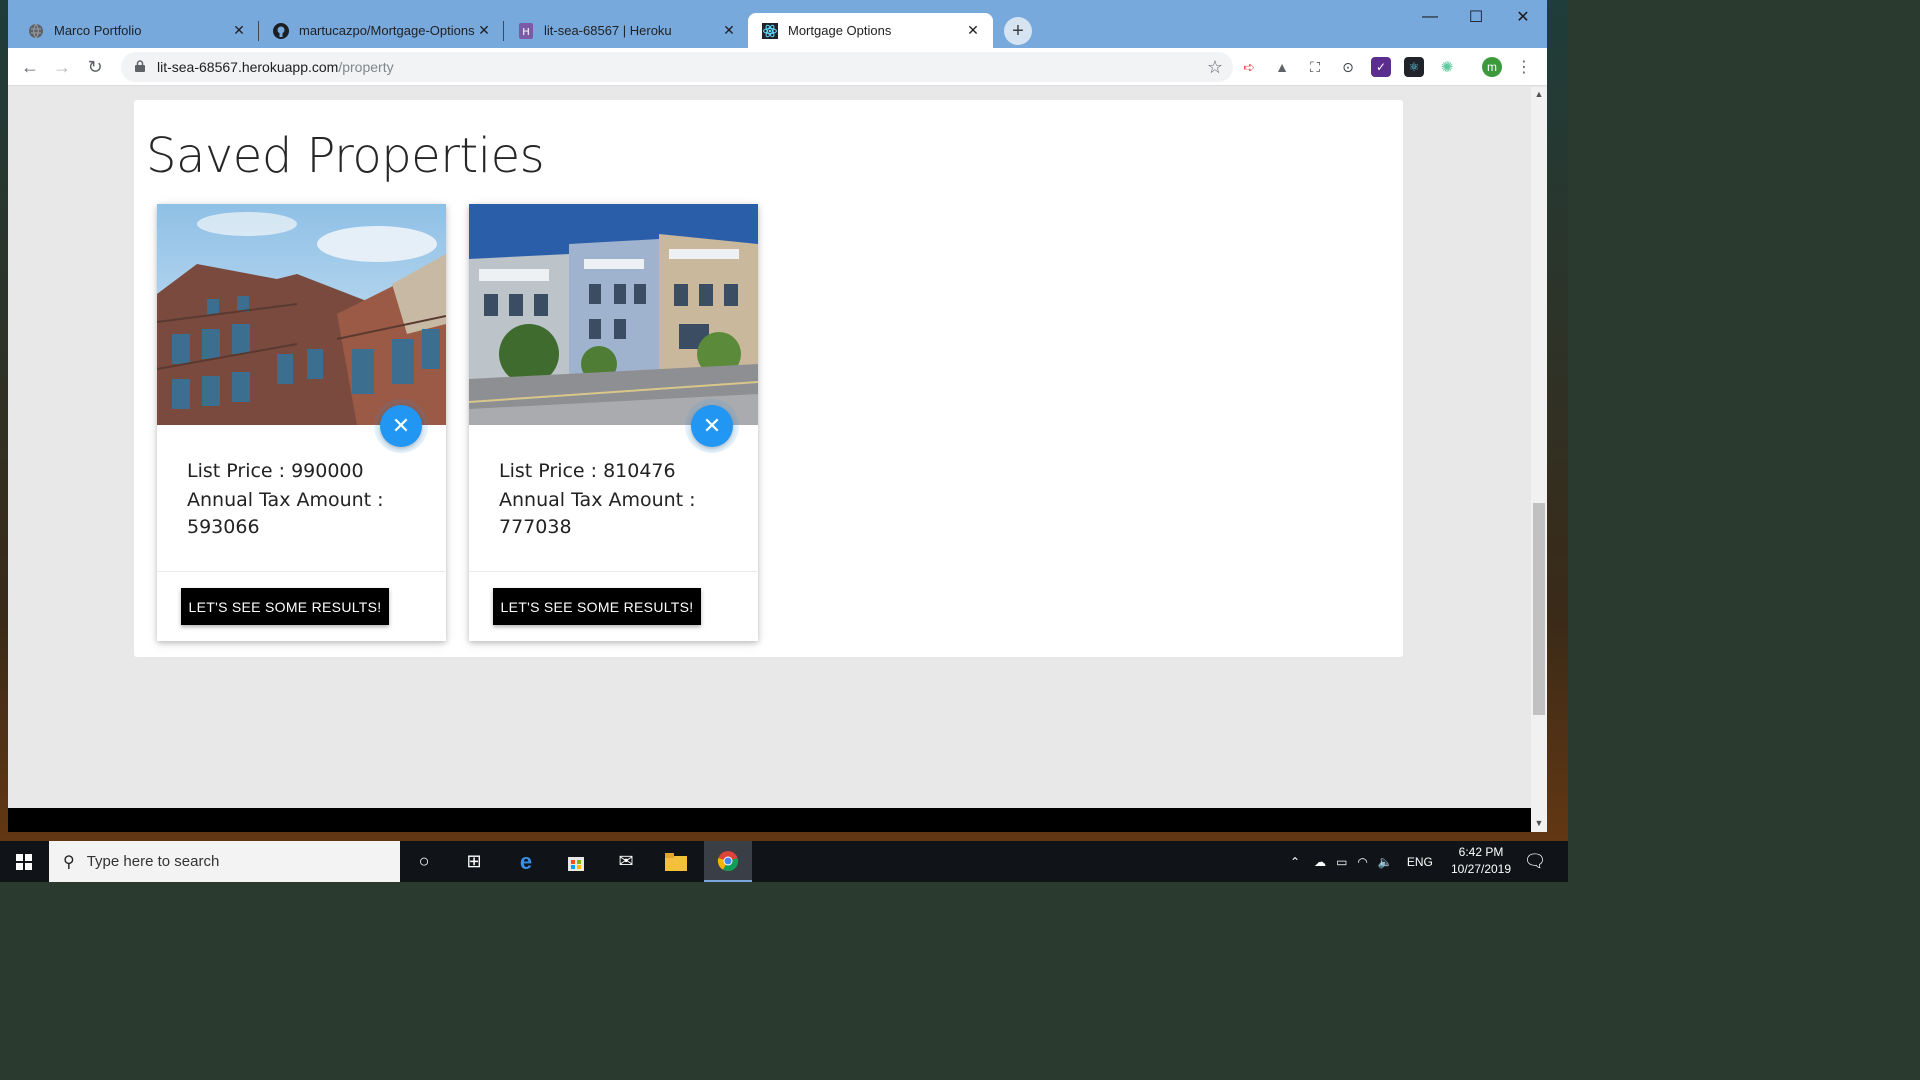 This screenshot has height=1080, width=1920. What do you see at coordinates (1539, 94) in the screenshot?
I see `scroll-up-arrow-icon: ▲` at bounding box center [1539, 94].